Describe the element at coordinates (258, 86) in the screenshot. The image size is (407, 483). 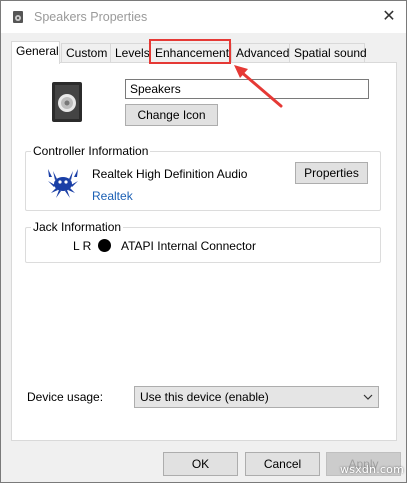
I see `red-arrow-annotation` at that location.